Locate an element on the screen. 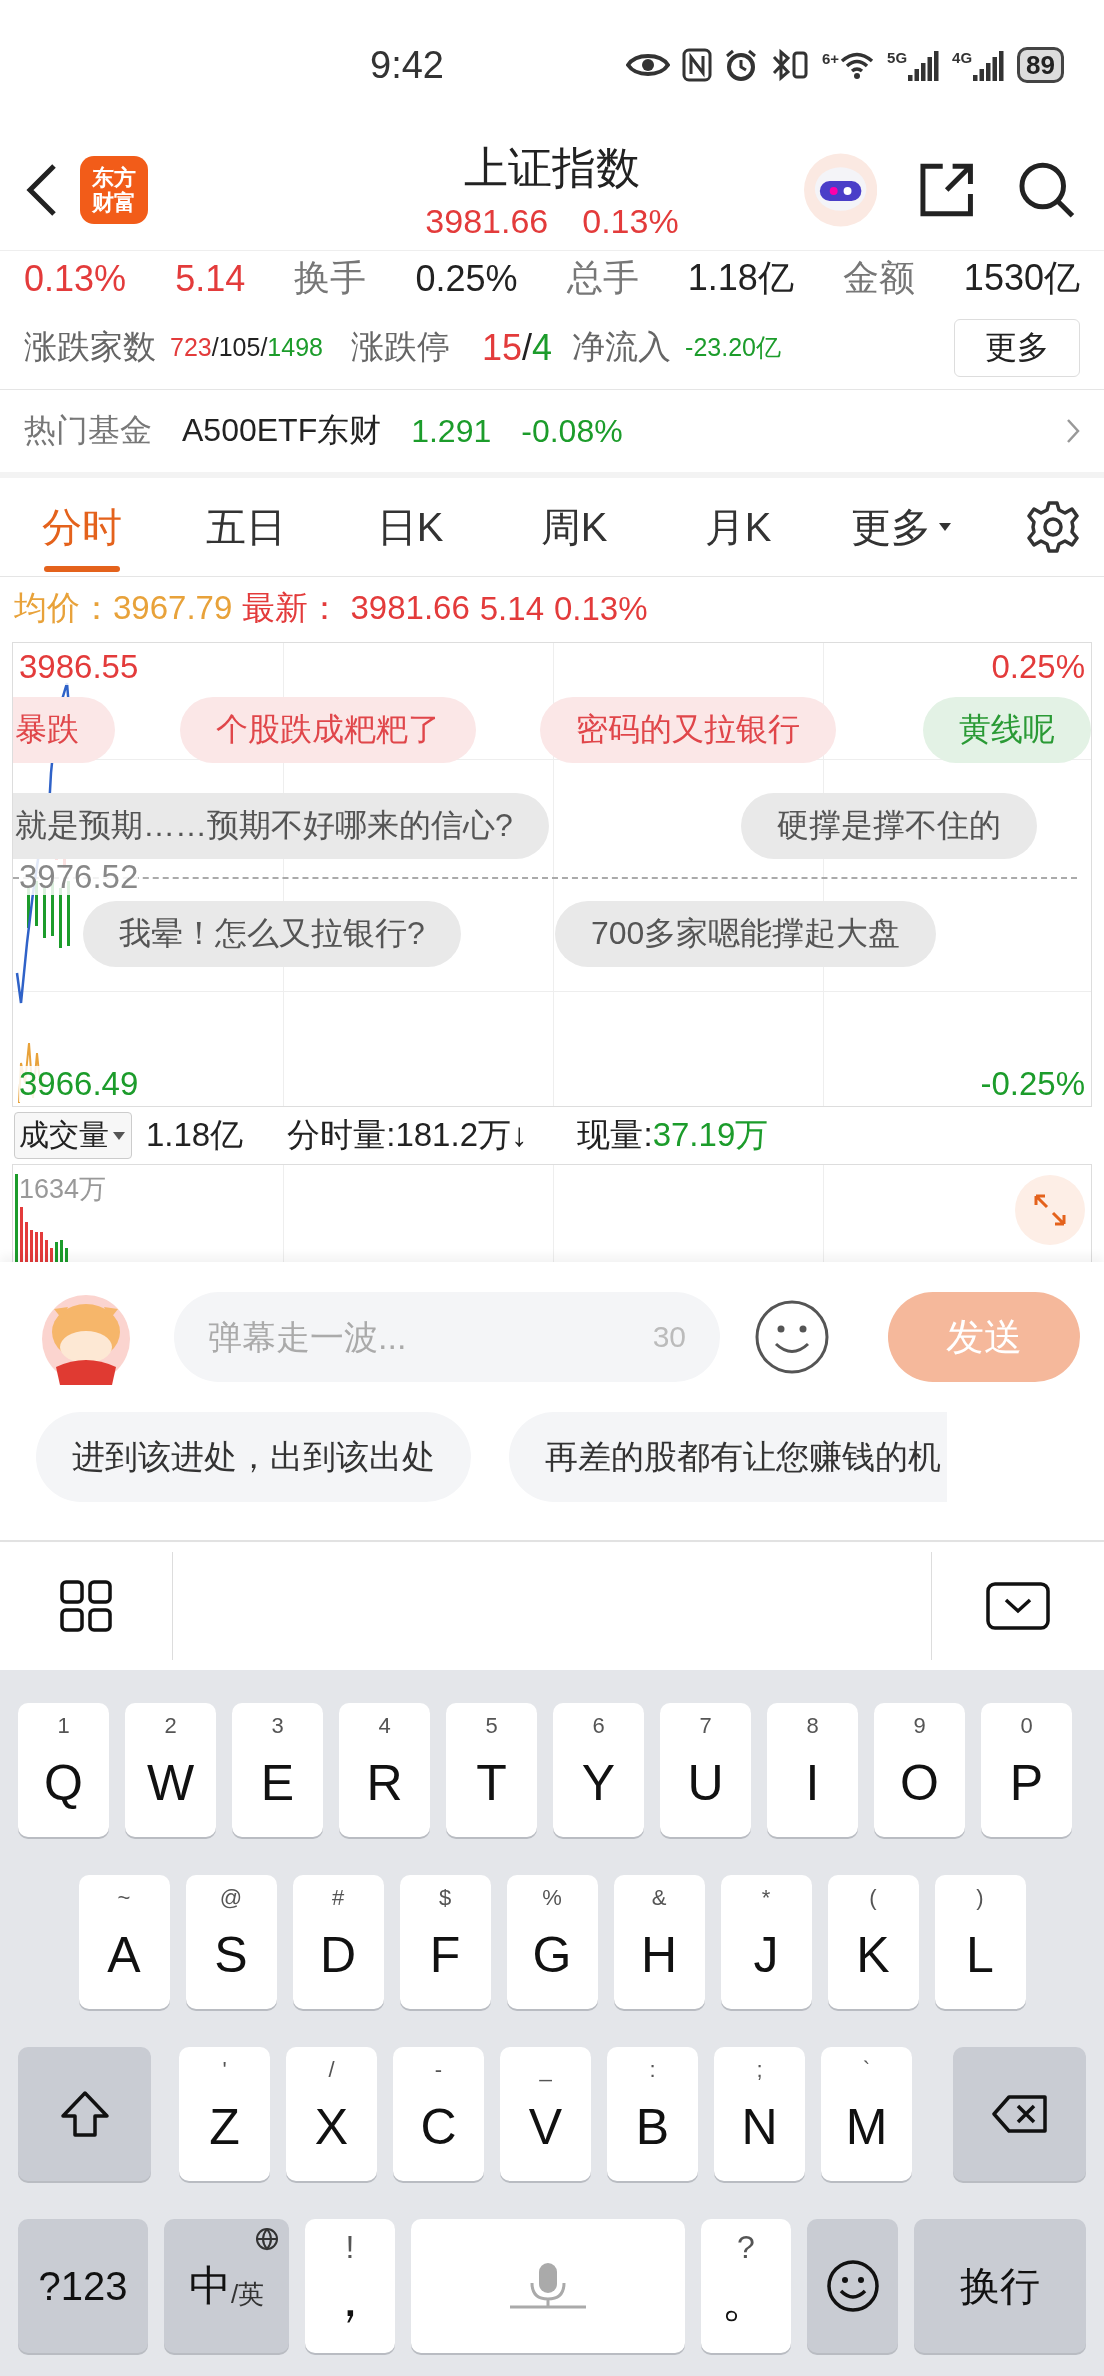 The image size is (1104, 2376). advance-decline-count: 723/105/1498 is located at coordinates (246, 347).